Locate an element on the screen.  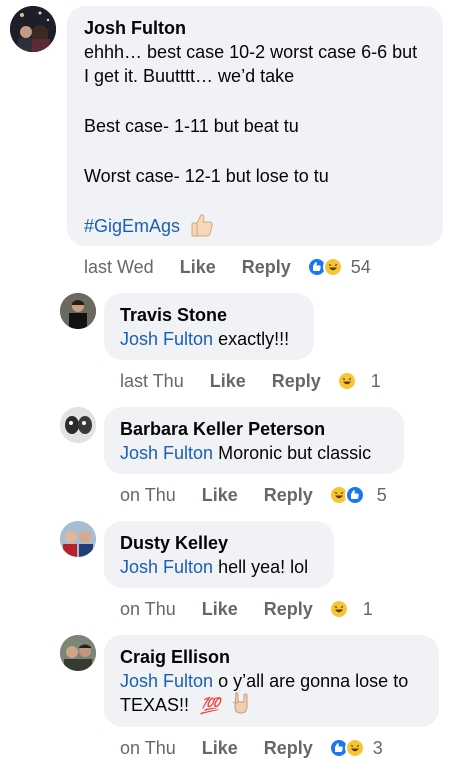
comment-actions: on Thu Like Reply 5 is located at coordinates (253, 495).